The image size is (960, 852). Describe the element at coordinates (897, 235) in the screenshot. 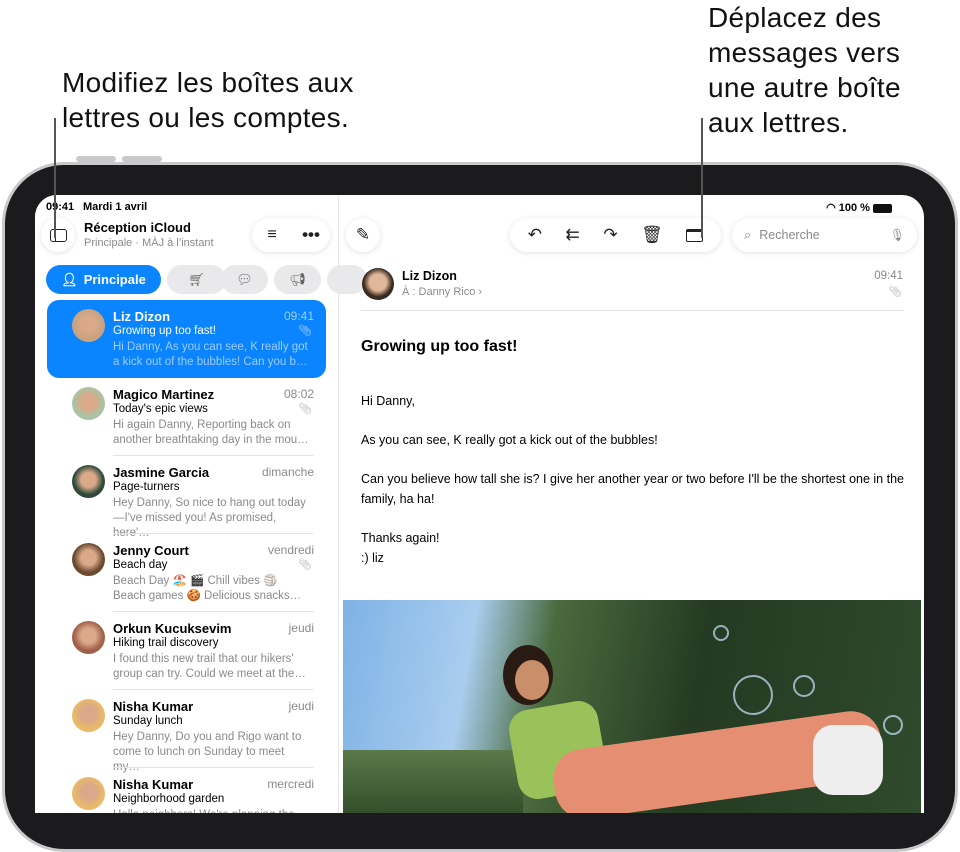

I see `microphone-icon: 🎙︎` at that location.